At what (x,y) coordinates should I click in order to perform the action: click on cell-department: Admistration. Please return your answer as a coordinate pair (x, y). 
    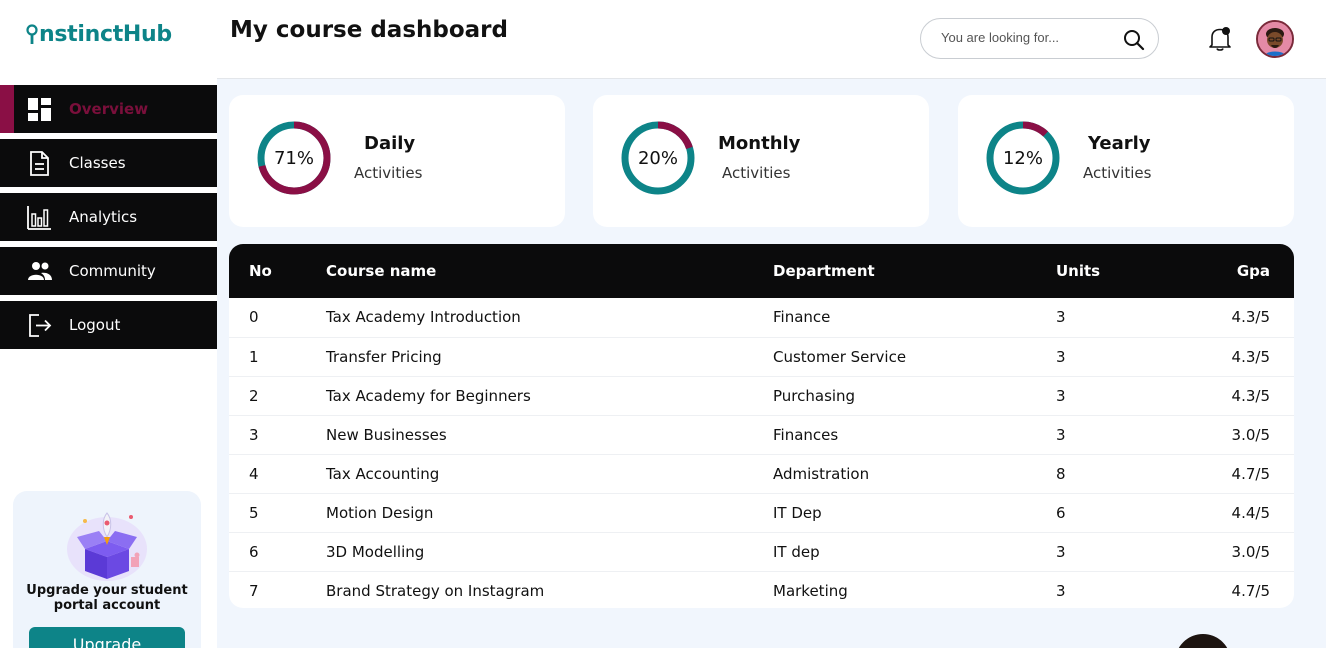
    Looking at the image, I should click on (821, 473).